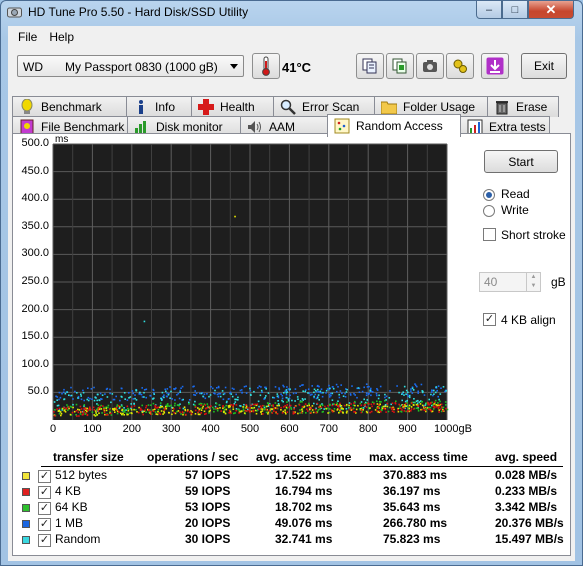 The width and height of the screenshot is (583, 566). Describe the element at coordinates (521, 161) in the screenshot. I see `start-button: Start` at that location.